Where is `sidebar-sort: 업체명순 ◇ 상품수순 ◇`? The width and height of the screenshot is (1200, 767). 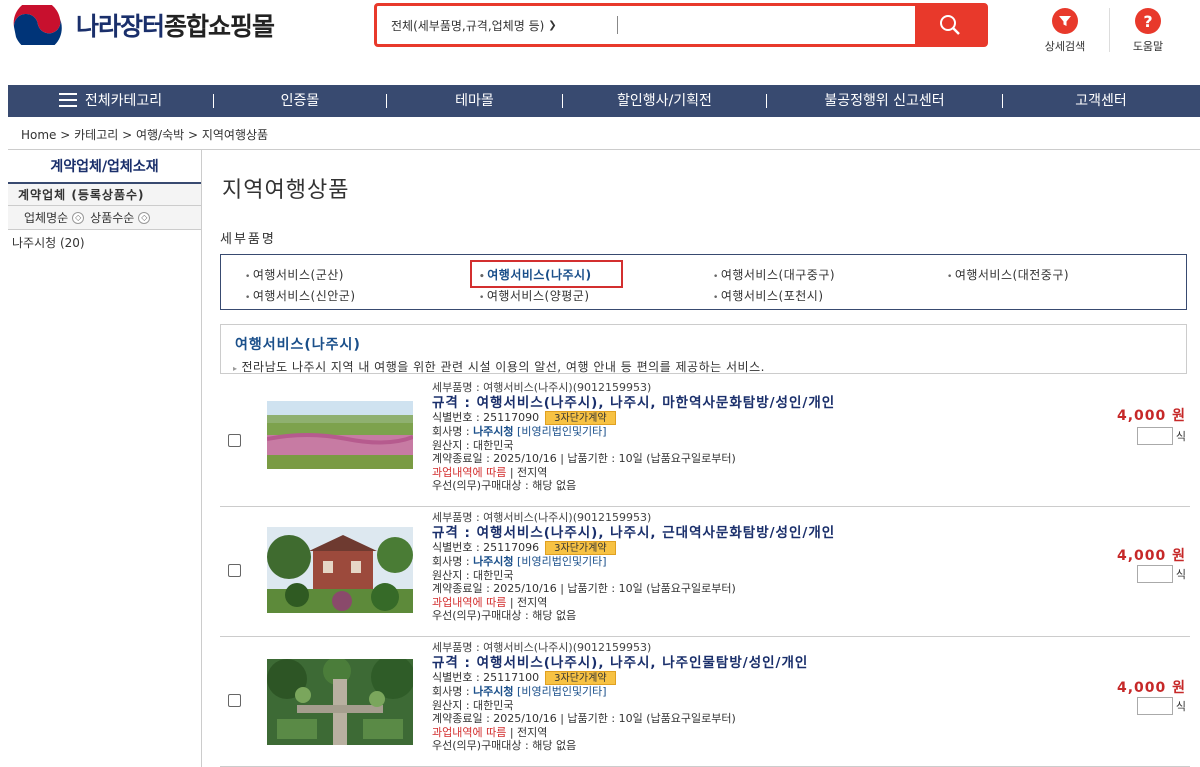
sidebar-sort: 업체명순 ◇ 상품수순 ◇ is located at coordinates (104, 218).